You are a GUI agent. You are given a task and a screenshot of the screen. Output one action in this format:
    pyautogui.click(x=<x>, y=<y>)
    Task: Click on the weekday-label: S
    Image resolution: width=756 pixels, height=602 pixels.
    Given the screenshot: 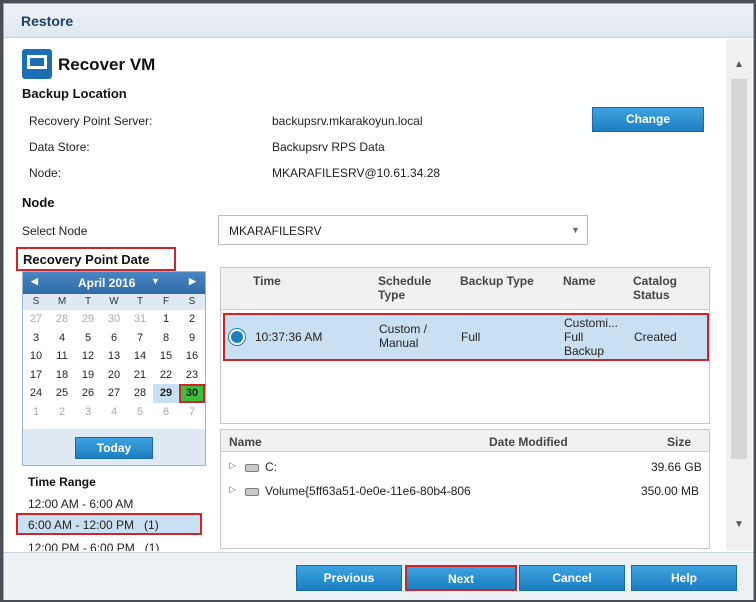 What is the action you would take?
    pyautogui.click(x=192, y=301)
    